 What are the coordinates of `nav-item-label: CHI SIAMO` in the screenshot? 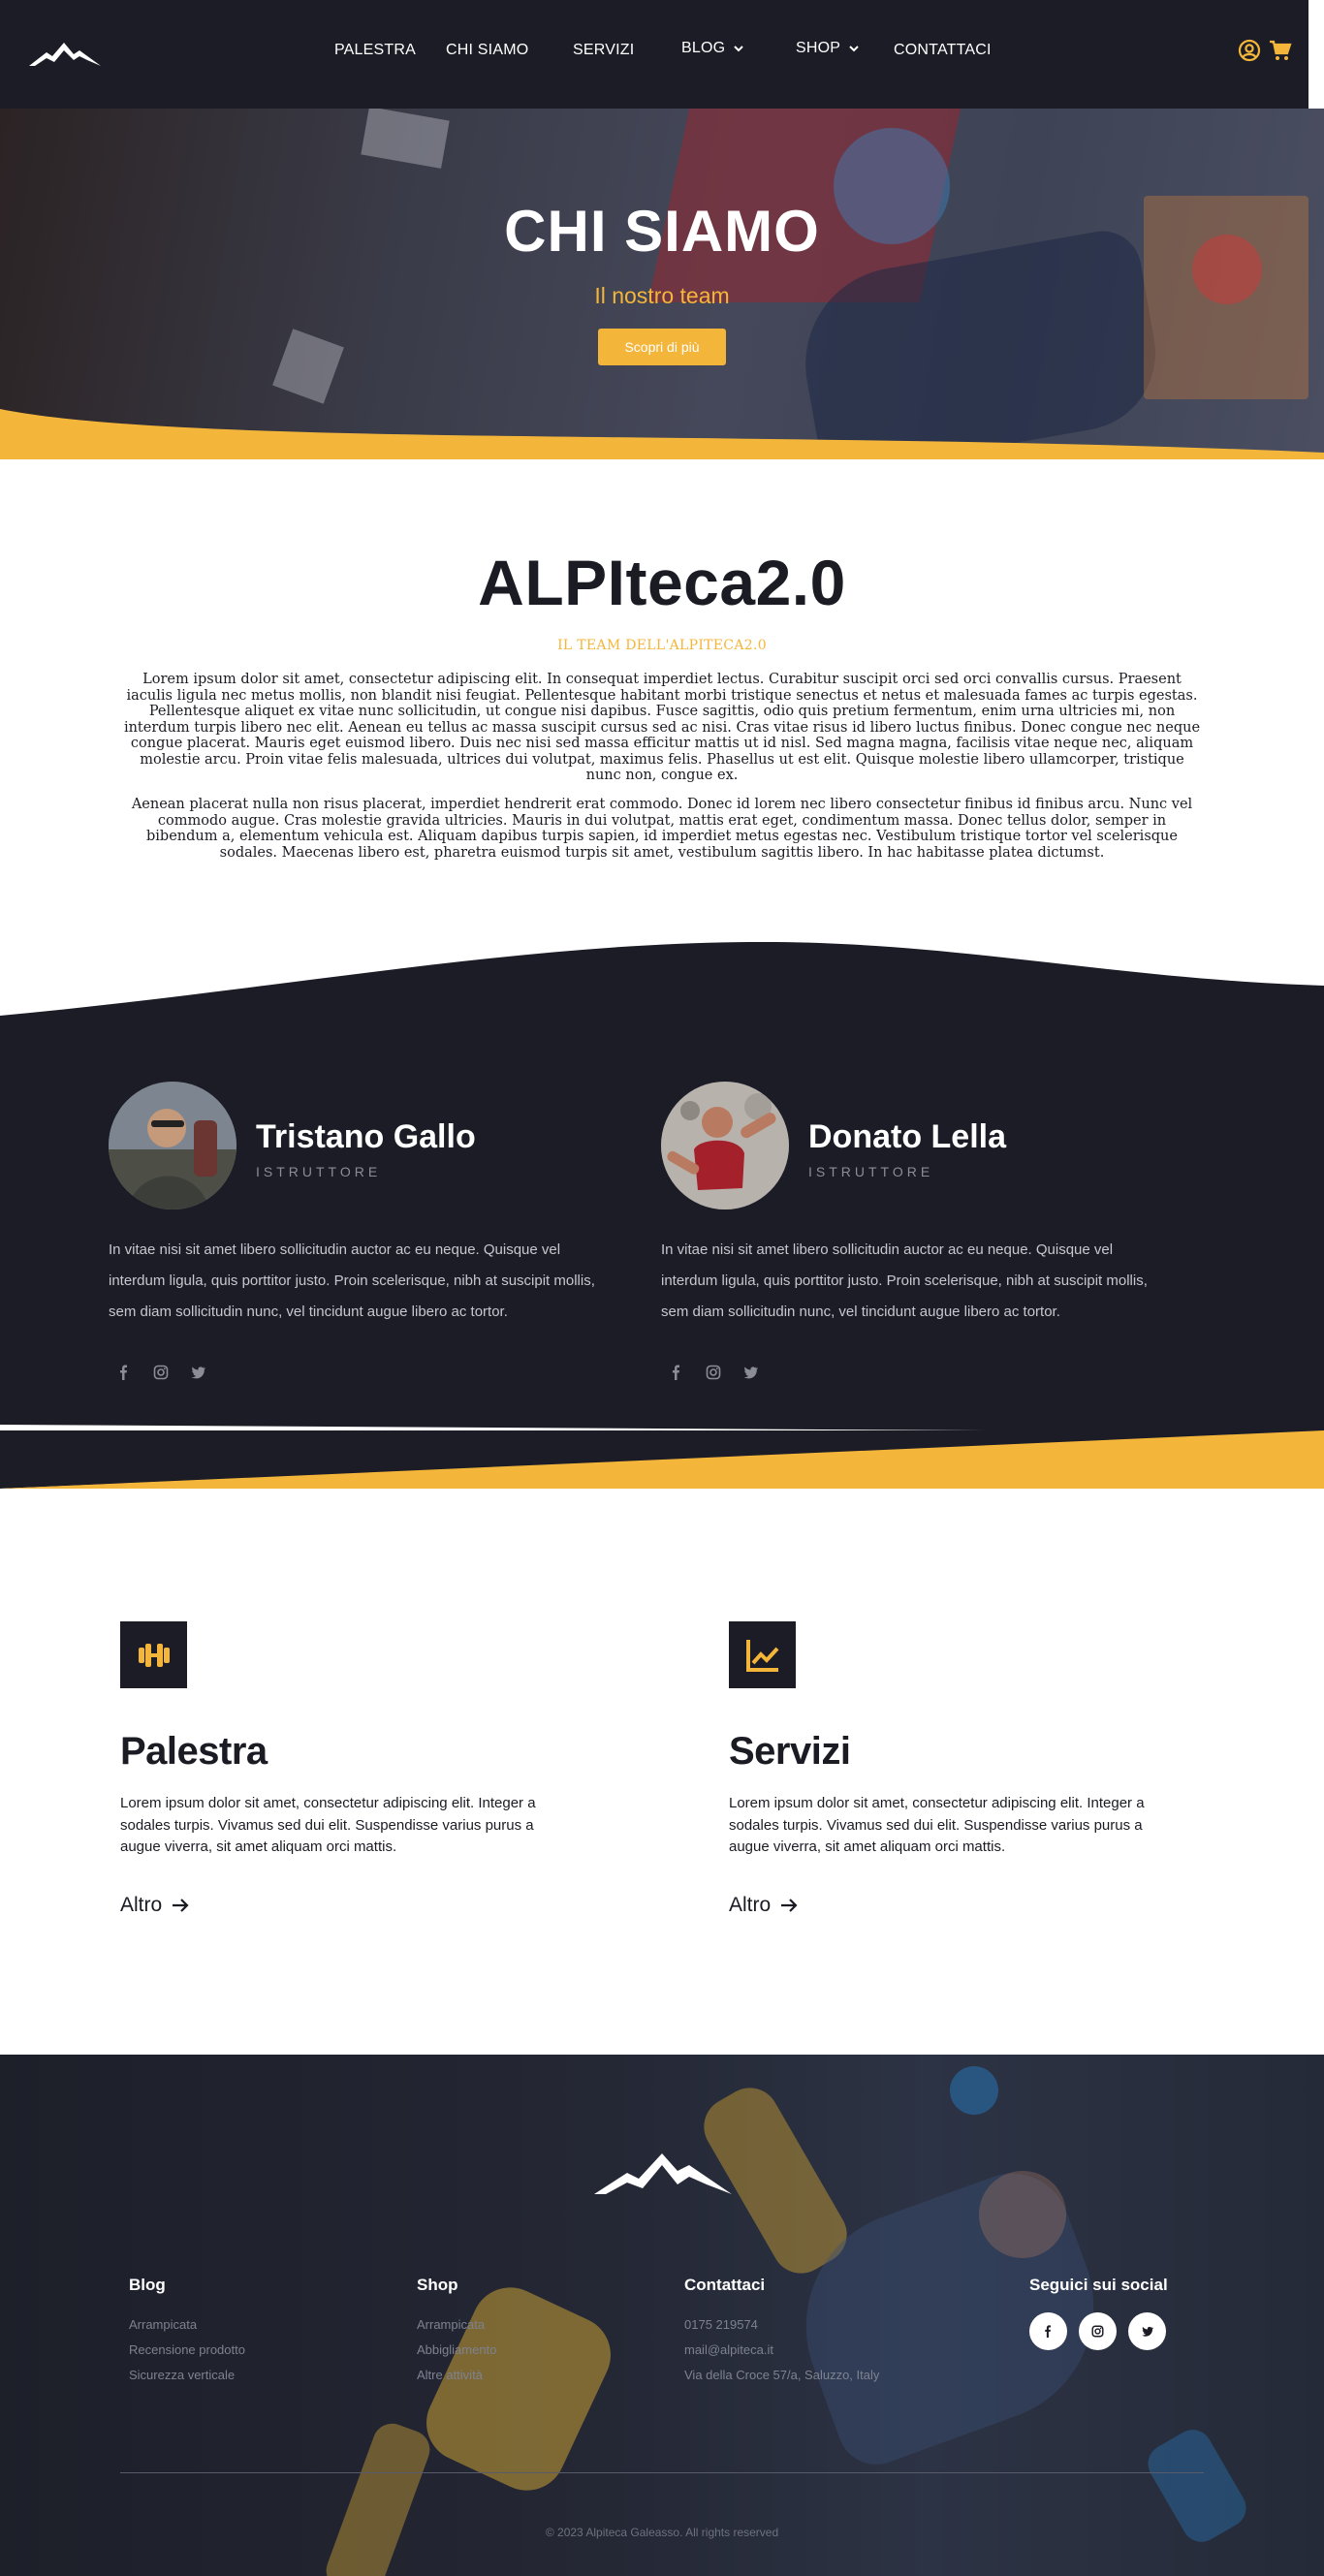 It's located at (487, 50).